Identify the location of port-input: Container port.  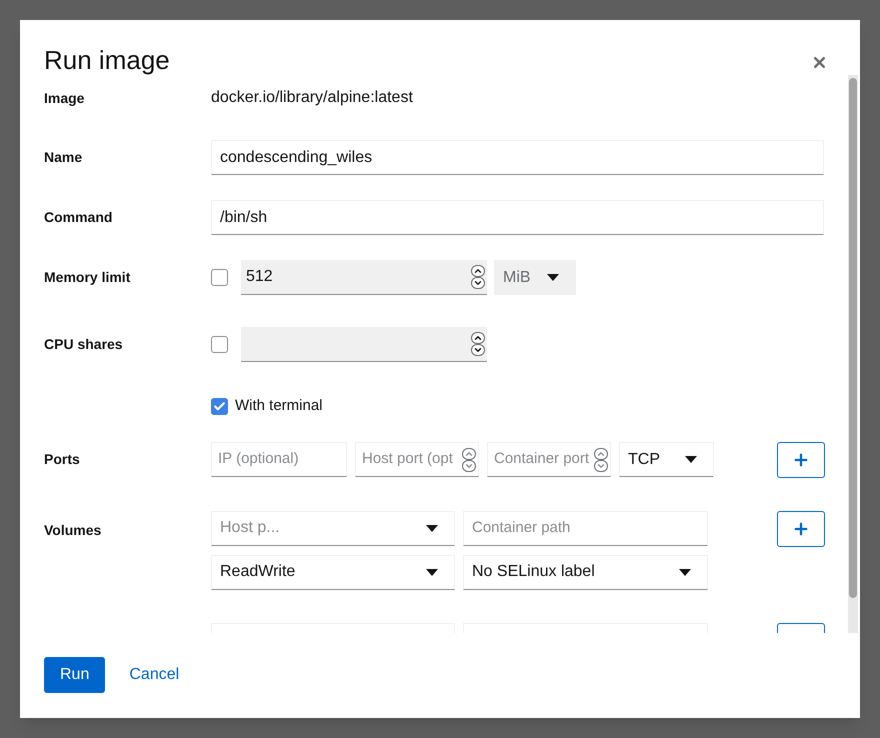
(549, 459).